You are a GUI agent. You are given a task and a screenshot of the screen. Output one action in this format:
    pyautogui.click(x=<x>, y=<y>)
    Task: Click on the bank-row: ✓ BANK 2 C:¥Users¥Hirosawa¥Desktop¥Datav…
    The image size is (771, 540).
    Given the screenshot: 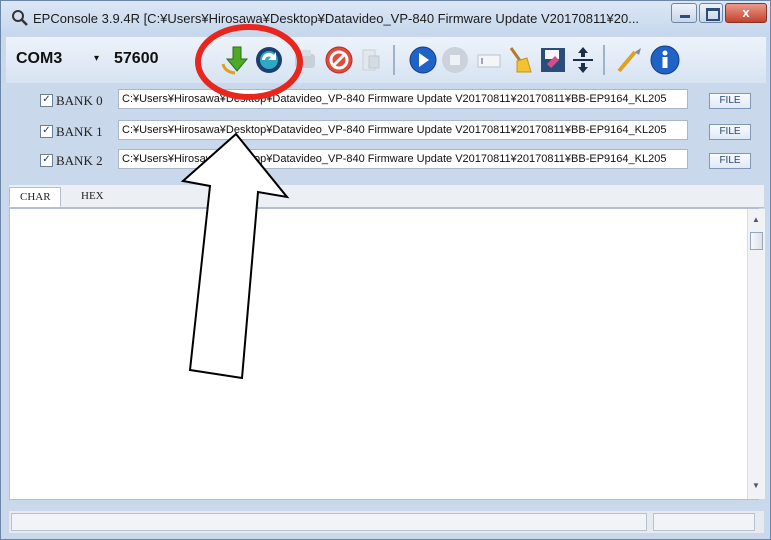 What is the action you would take?
    pyautogui.click(x=386, y=160)
    